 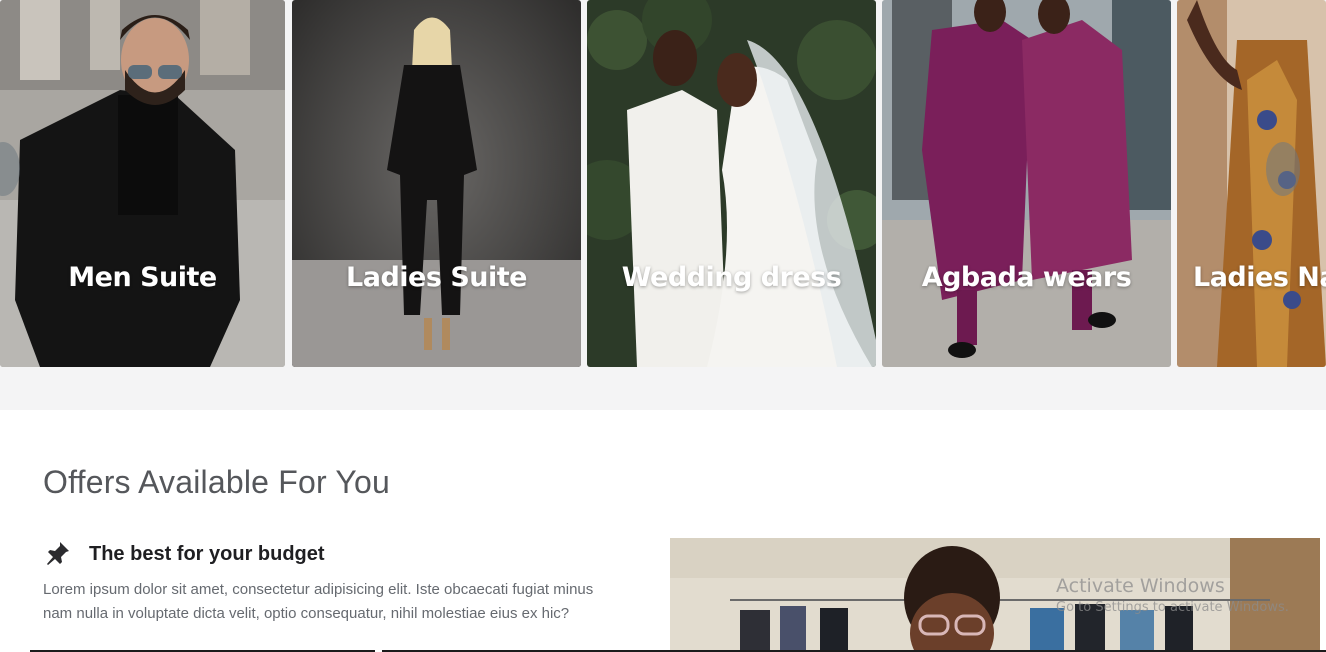 What do you see at coordinates (207, 554) in the screenshot?
I see `offer-heading: The best for your budget` at bounding box center [207, 554].